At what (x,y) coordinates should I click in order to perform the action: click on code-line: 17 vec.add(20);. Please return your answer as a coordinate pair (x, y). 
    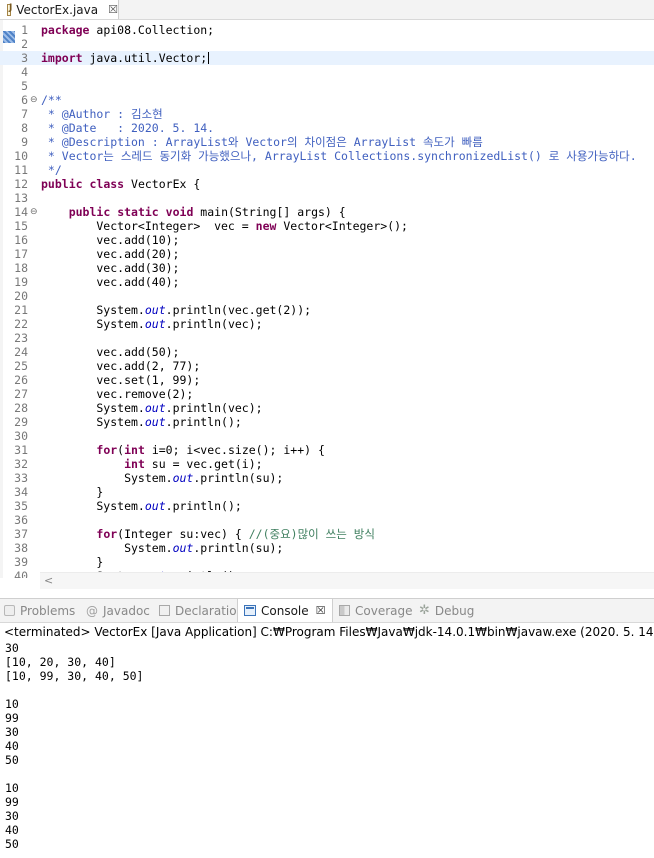
    Looking at the image, I should click on (327, 254).